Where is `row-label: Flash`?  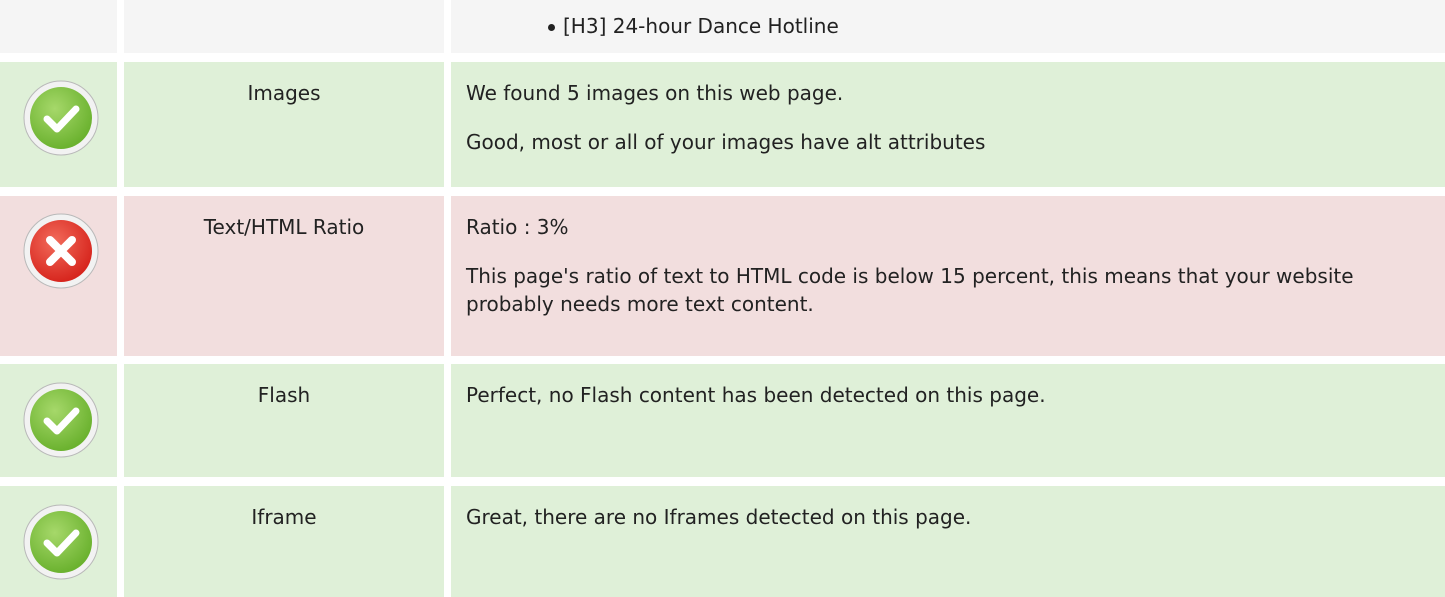
row-label: Flash is located at coordinates (284, 420).